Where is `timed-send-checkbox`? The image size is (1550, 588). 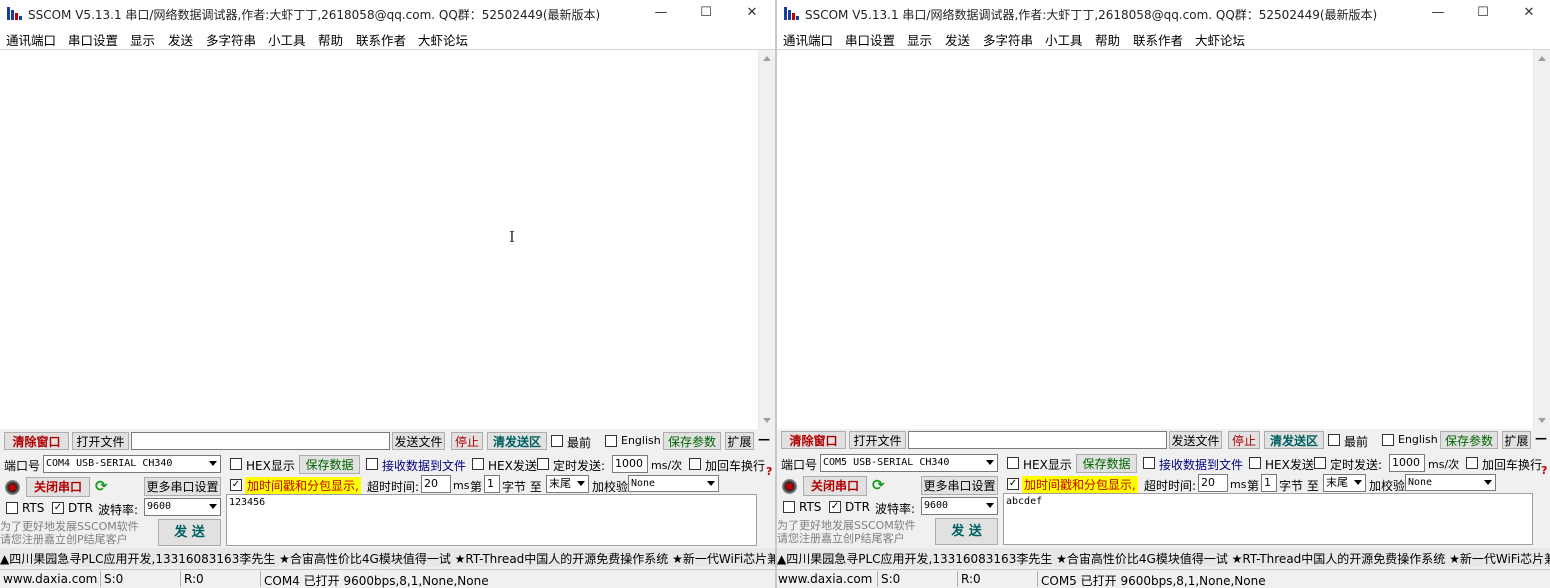
timed-send-checkbox is located at coordinates (543, 464).